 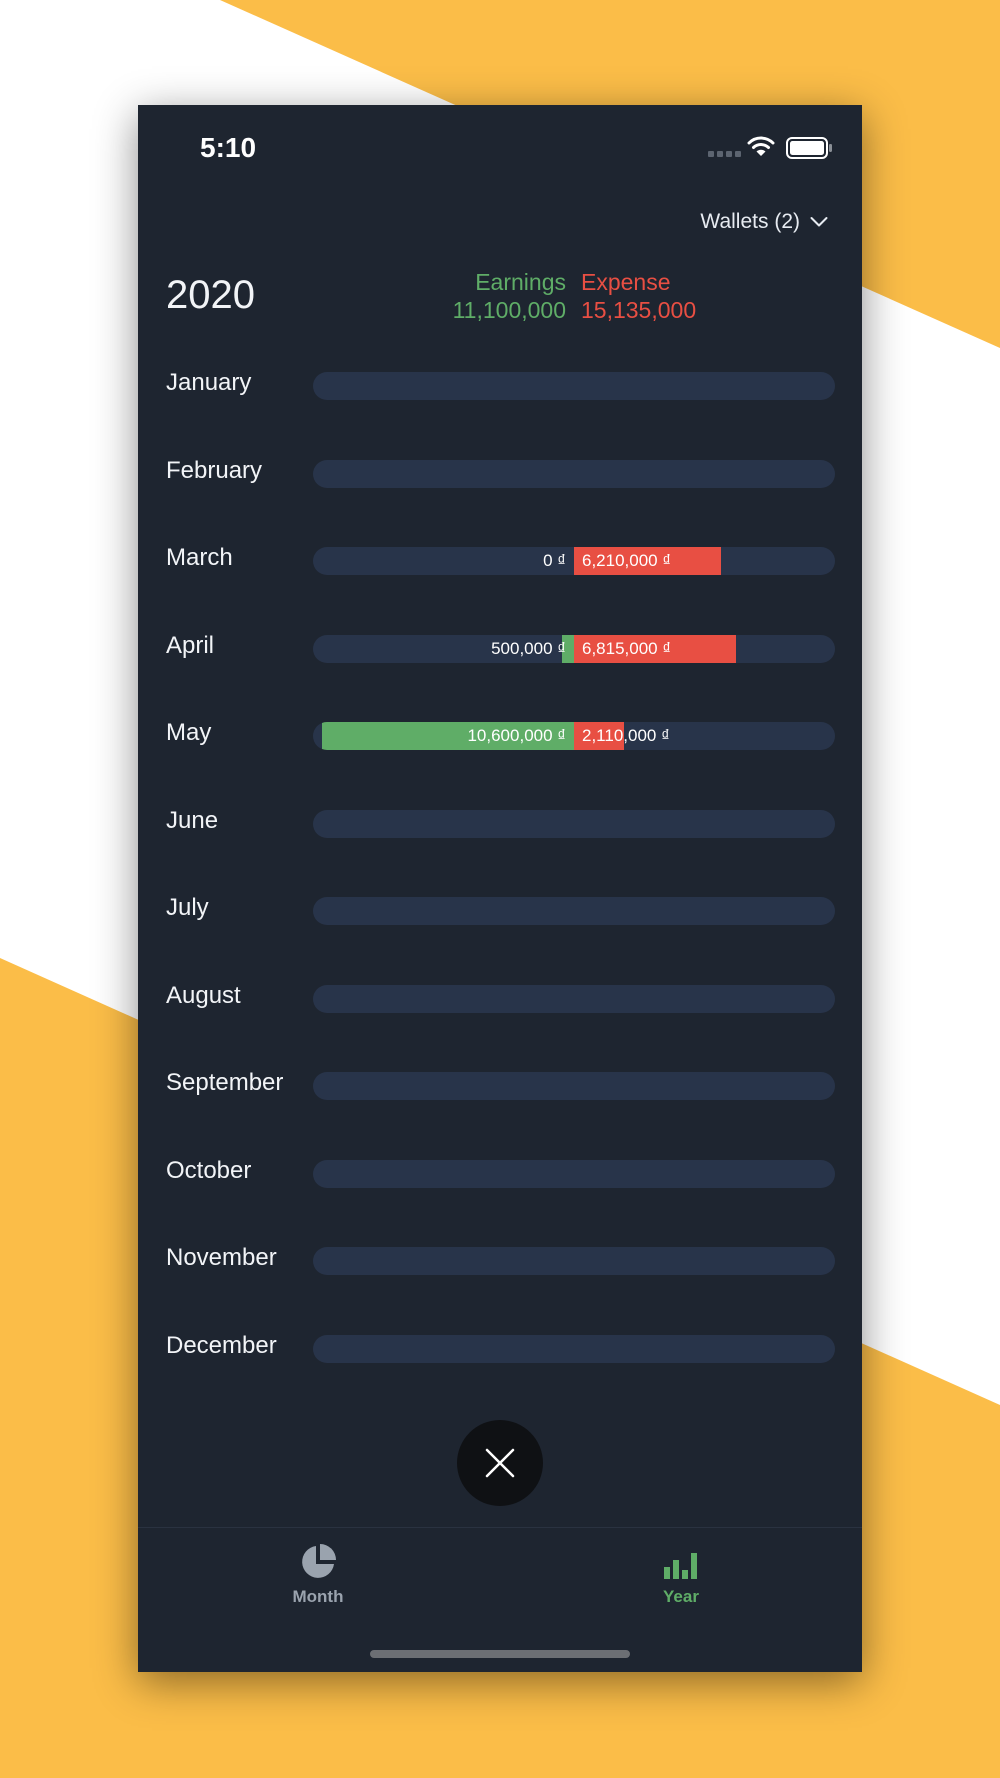 I want to click on expense-value-label: 2,110,000 ₫, so click(x=626, y=735).